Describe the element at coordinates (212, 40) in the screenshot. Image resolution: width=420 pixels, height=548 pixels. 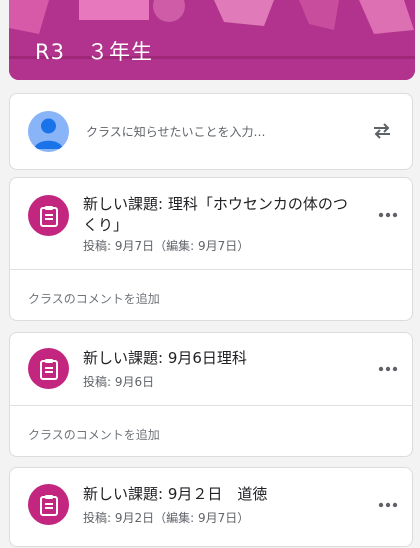
I see `class-banner: R3 ３年生` at that location.